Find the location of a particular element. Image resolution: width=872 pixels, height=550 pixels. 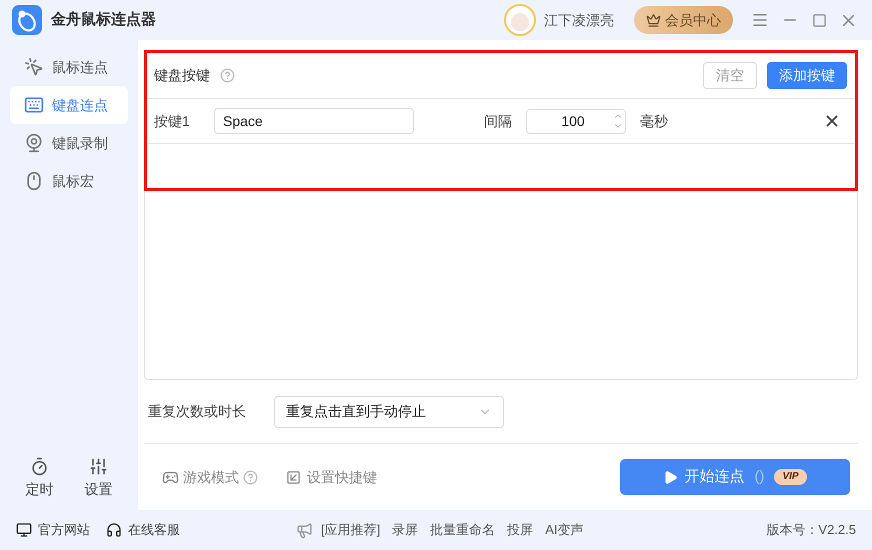

window-title: 金舟鼠标连点器 is located at coordinates (103, 20).